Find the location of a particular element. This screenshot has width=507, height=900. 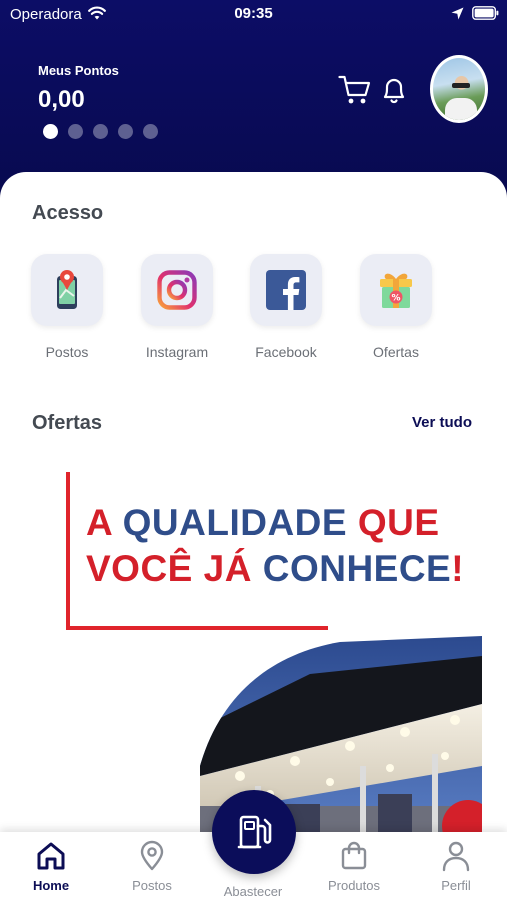

fuel-pump-icon is located at coordinates (254, 832).